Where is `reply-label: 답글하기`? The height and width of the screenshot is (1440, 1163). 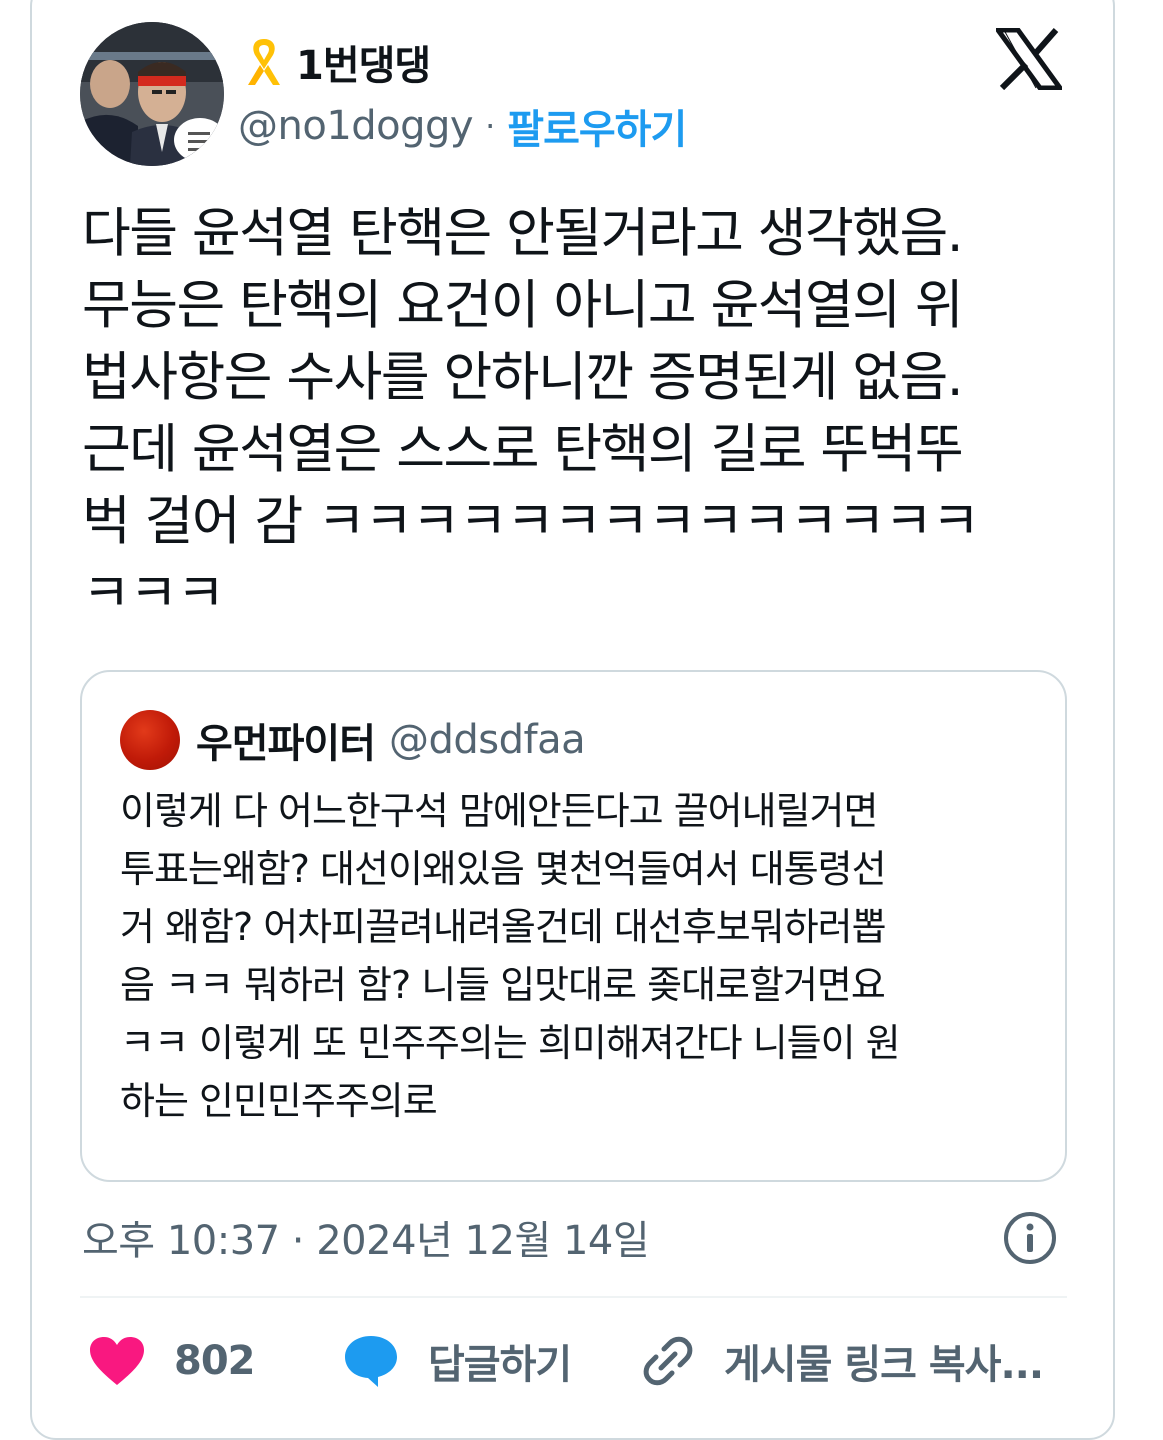
reply-label: 답글하기 is located at coordinates (500, 1365).